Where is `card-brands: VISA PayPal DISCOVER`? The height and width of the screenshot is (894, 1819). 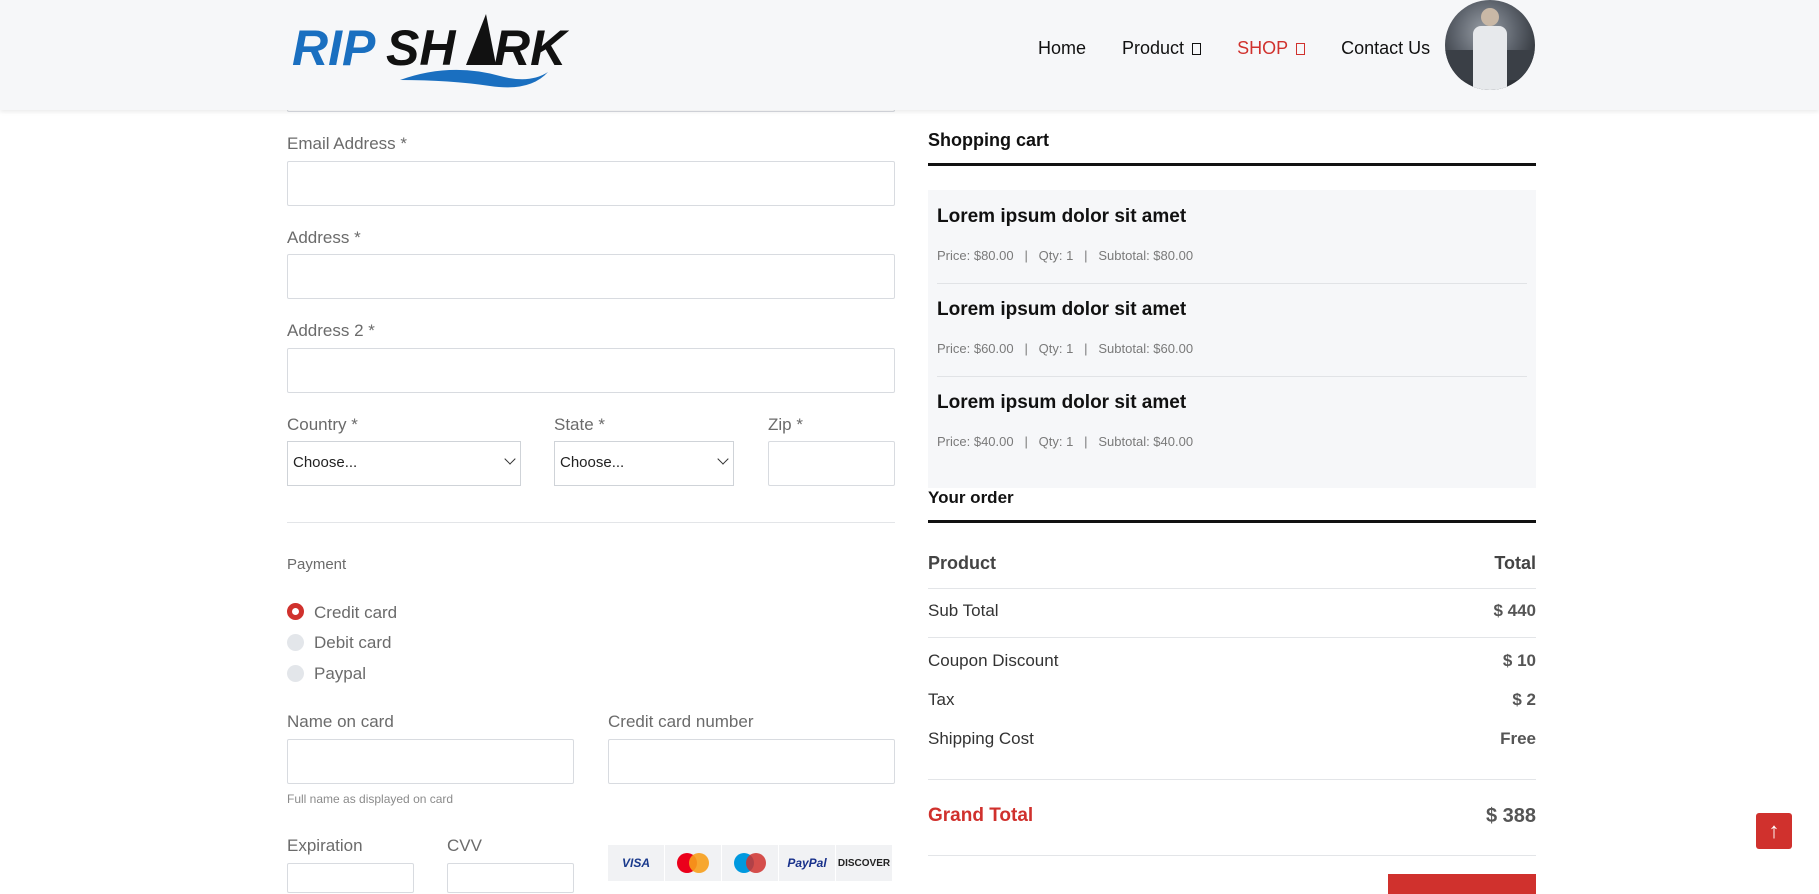
card-brands: VISA PayPal DISCOVER is located at coordinates (751, 863).